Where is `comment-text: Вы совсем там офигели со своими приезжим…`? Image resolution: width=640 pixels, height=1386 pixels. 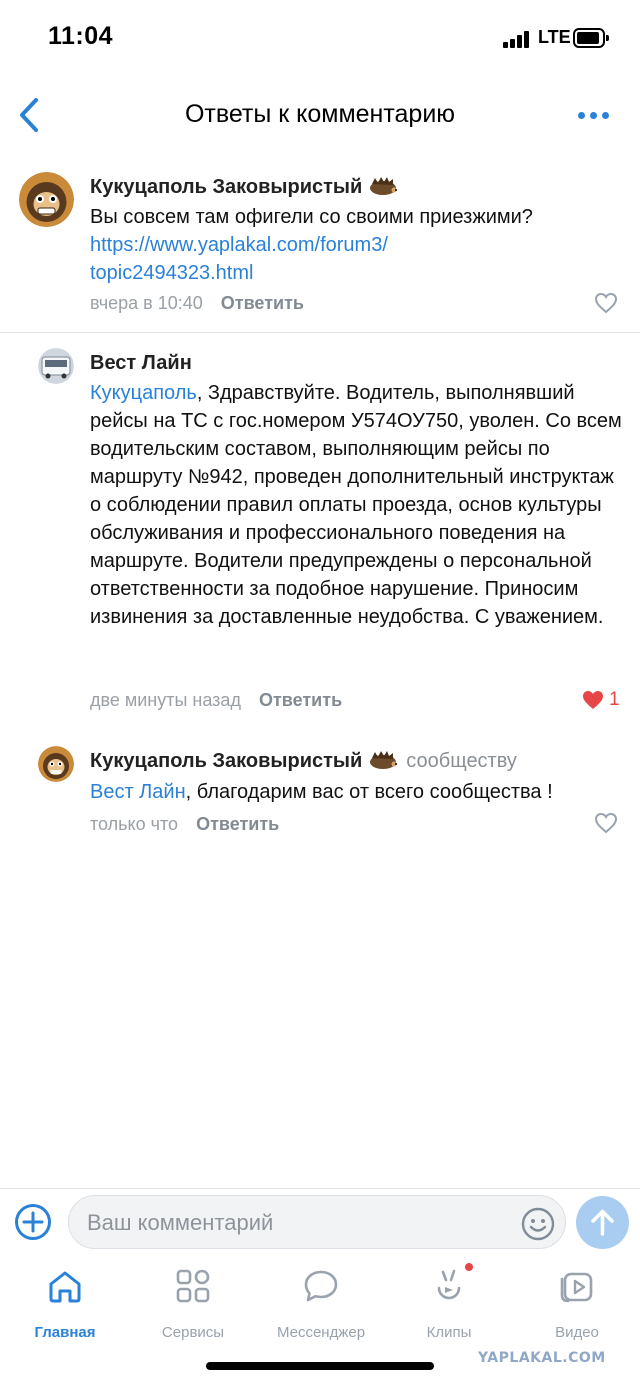 comment-text: Вы совсем там офигели со своими приезжим… is located at coordinates (311, 245).